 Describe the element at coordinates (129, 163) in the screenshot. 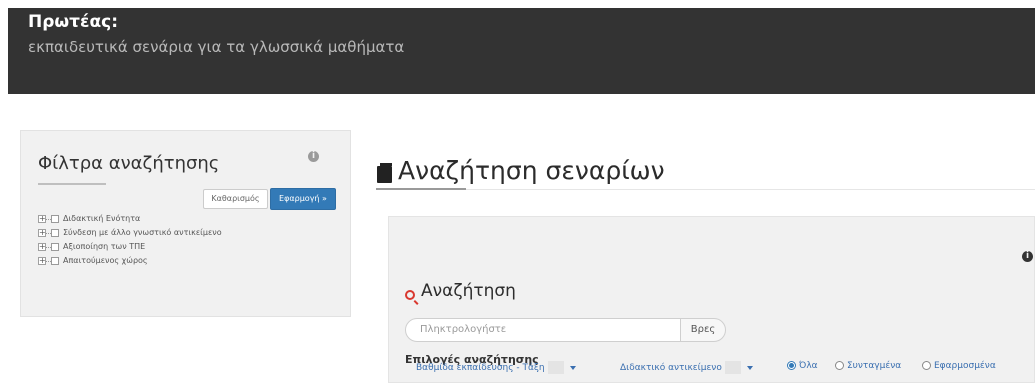

I see `filters-title: Φίλτρα αναζήτησης` at that location.